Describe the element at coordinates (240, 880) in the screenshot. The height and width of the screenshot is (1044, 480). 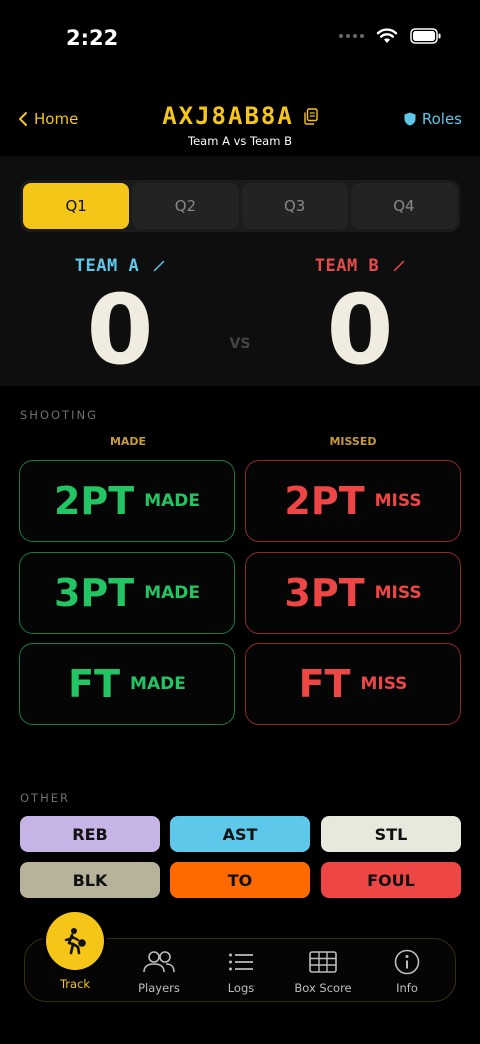
I see `turnover-button: TO` at that location.